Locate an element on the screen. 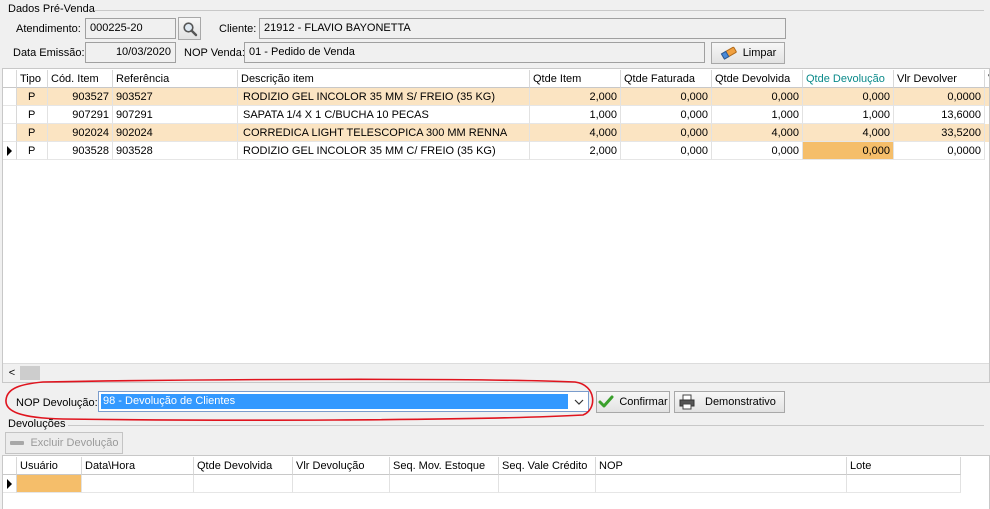  cell-seq-vale-credito is located at coordinates (547, 484).